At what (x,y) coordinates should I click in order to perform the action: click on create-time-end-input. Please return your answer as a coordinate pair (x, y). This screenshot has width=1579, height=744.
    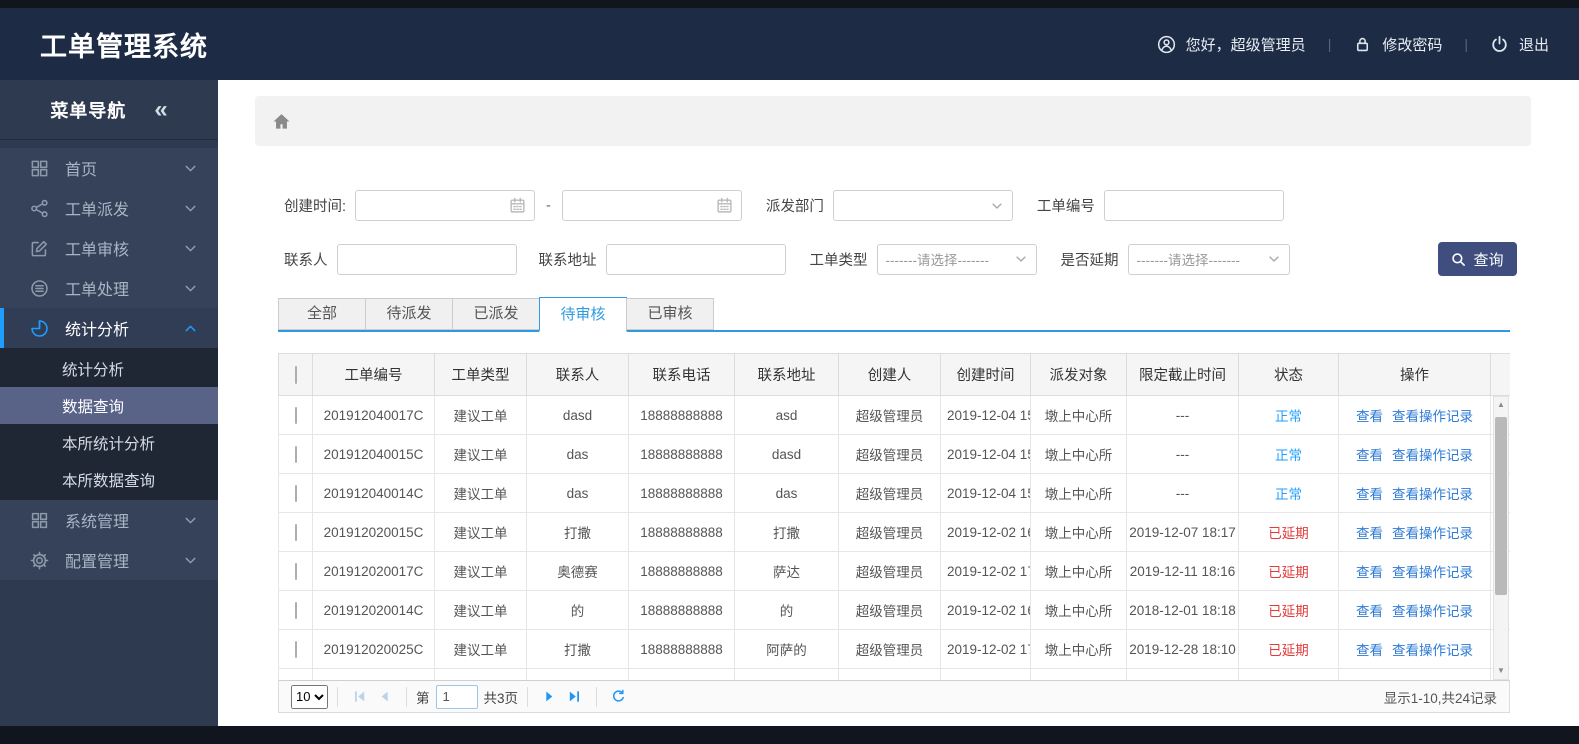
    Looking at the image, I should click on (651, 205).